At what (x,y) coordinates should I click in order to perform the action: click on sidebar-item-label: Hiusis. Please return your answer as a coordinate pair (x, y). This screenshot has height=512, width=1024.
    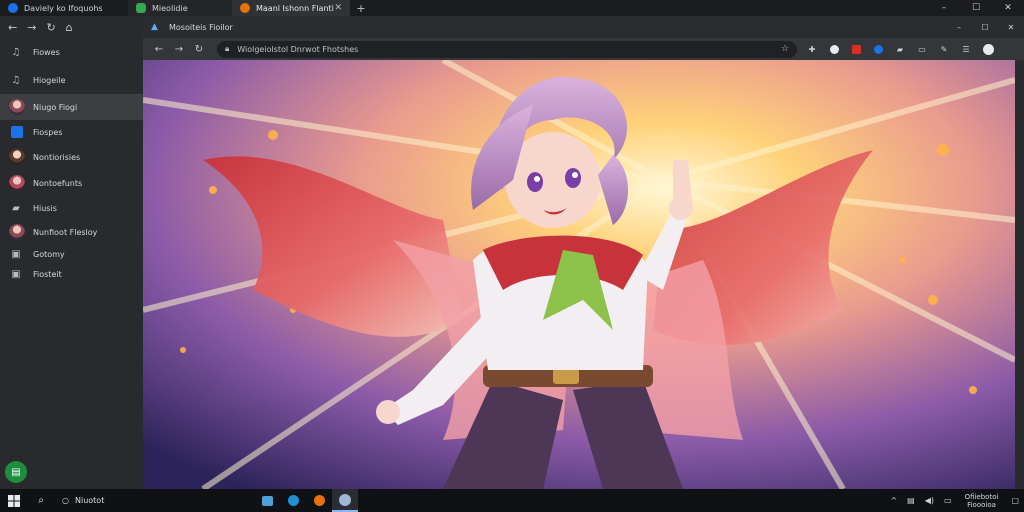
    Looking at the image, I should click on (45, 208).